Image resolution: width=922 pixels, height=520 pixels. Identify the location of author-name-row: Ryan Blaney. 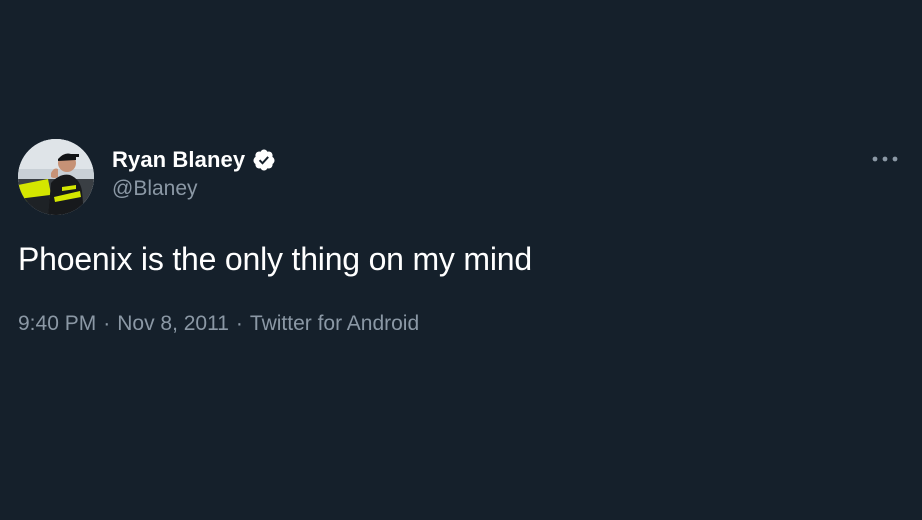
(194, 160).